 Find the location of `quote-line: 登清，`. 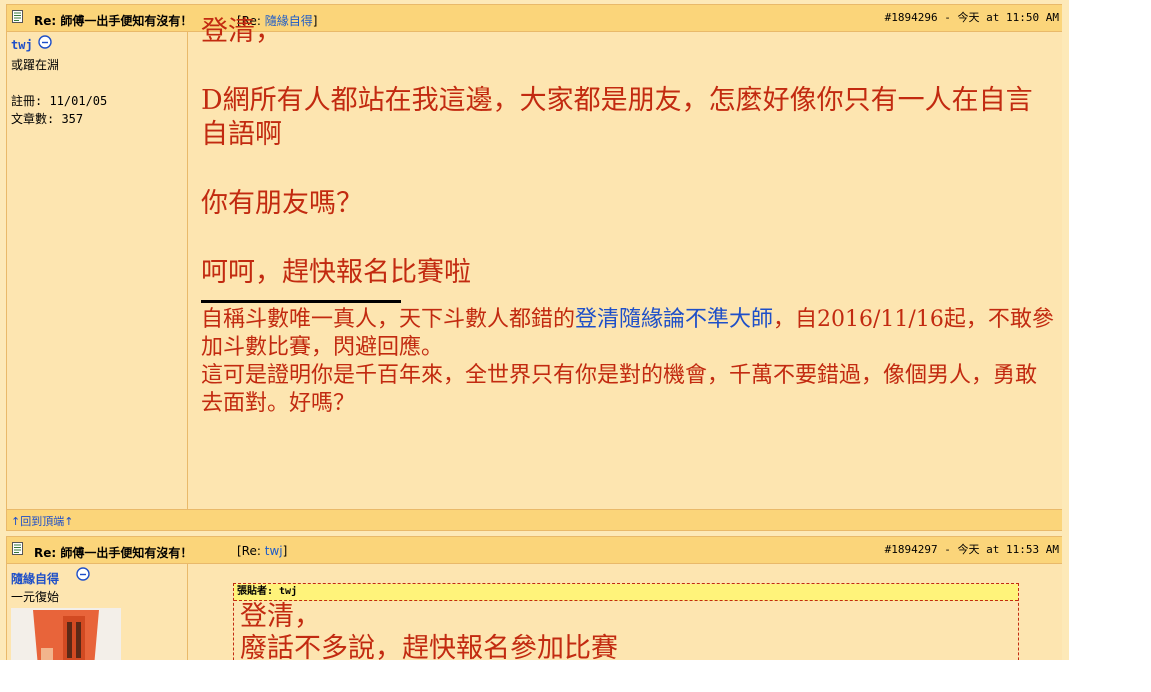

quote-line: 登清， is located at coordinates (280, 616).